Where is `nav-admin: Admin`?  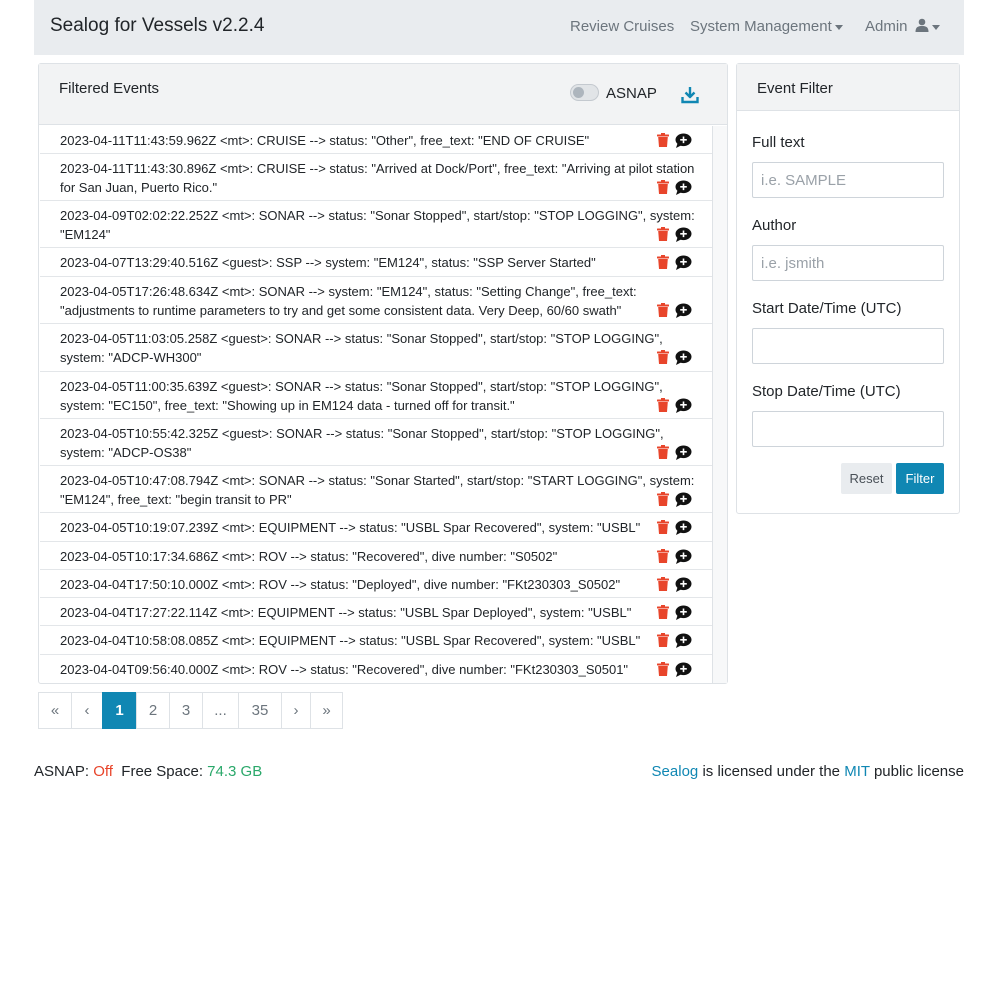 nav-admin: Admin is located at coordinates (902, 26).